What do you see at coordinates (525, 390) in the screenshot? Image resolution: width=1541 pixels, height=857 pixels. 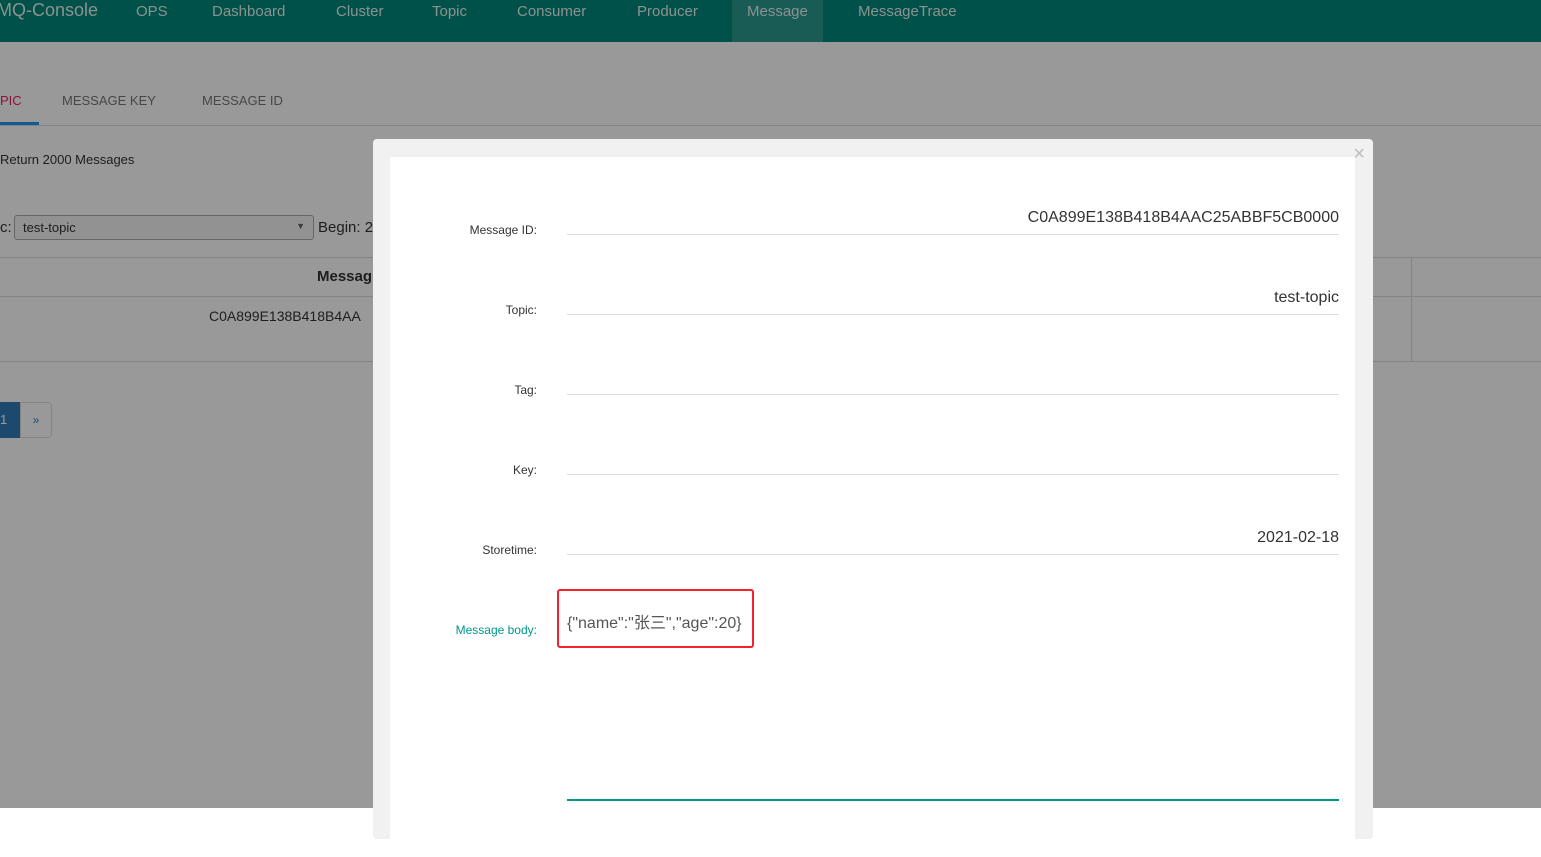 I see `field-label: Tag:` at bounding box center [525, 390].